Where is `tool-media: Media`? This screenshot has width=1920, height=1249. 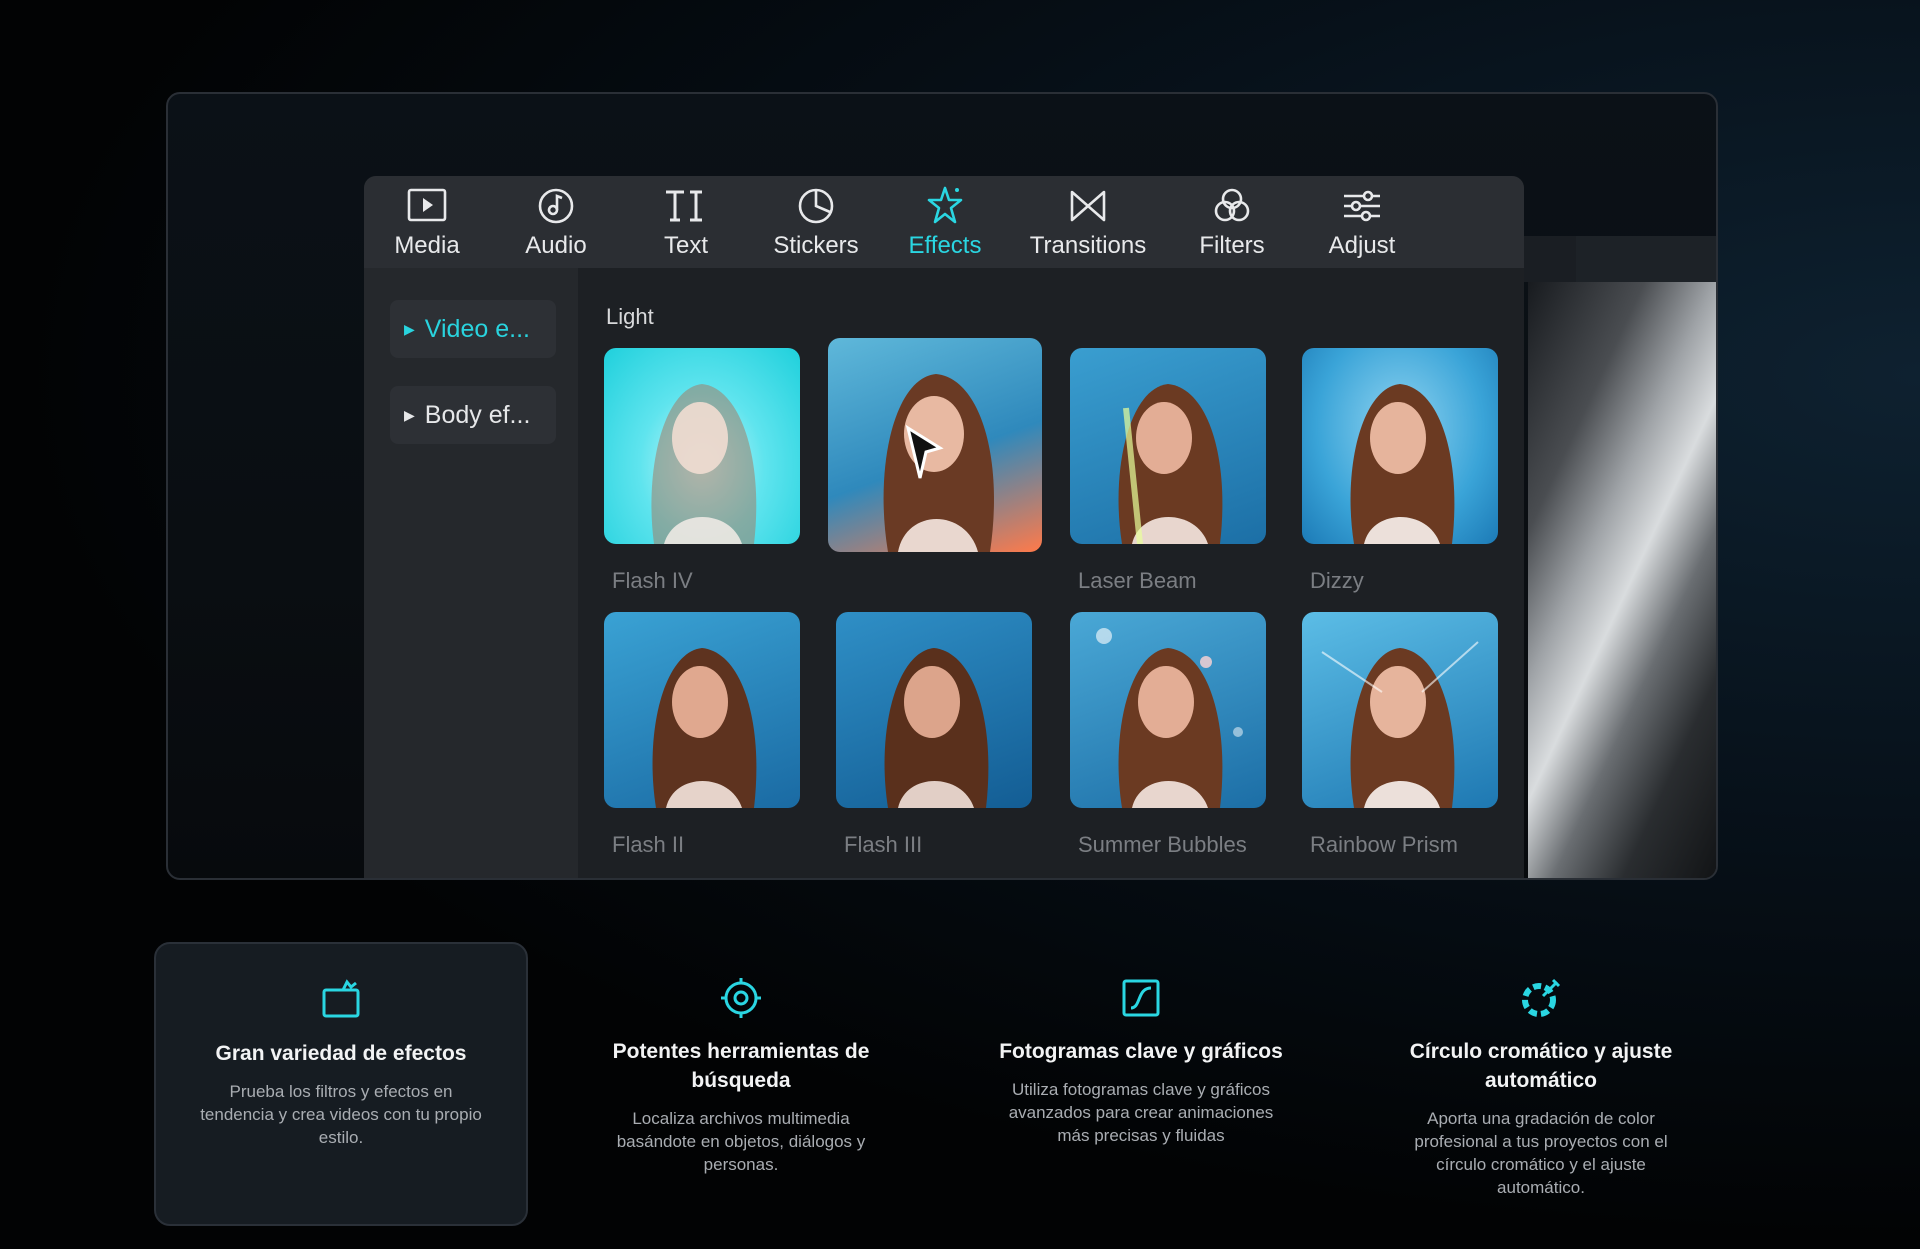 tool-media: Media is located at coordinates (427, 222).